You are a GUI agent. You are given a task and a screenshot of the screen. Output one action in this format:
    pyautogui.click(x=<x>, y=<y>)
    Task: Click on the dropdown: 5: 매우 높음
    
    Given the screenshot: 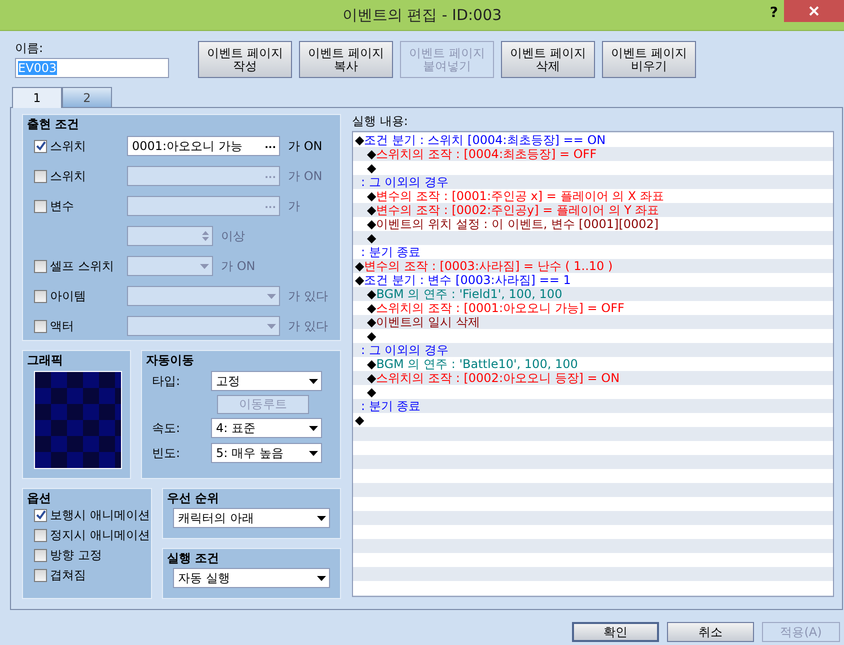 What is the action you would take?
    pyautogui.click(x=266, y=453)
    